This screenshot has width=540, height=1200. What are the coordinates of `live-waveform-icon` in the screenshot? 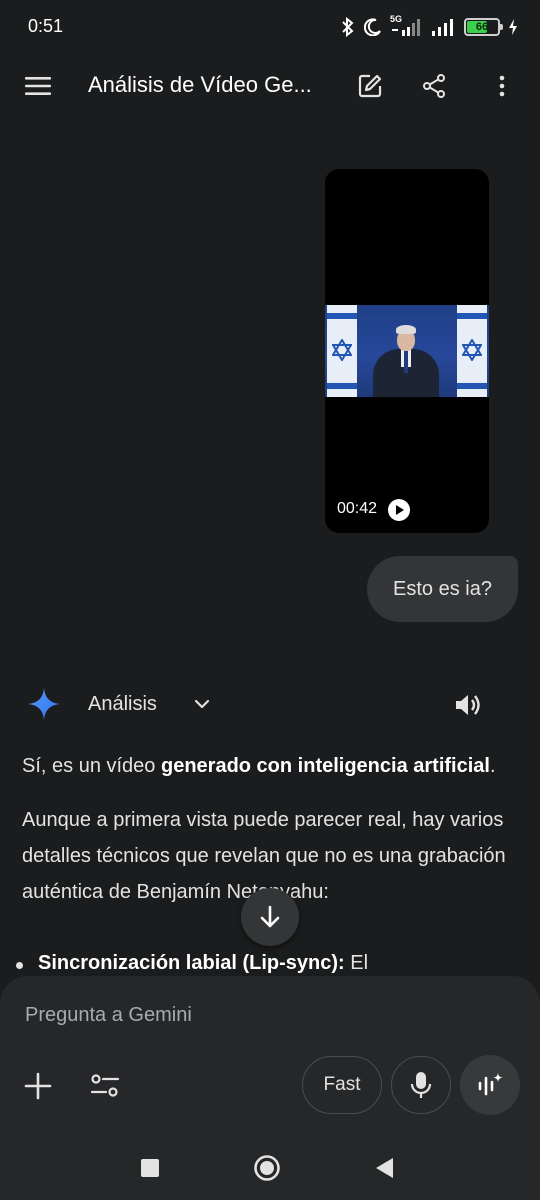 It's located at (490, 1084).